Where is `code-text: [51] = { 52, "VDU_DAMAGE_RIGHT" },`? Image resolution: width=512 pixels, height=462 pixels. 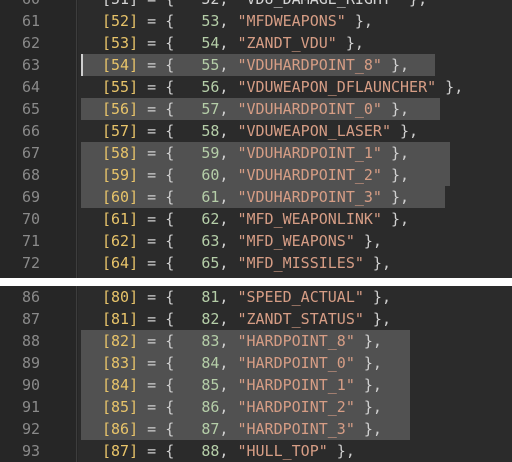
code-text: [51] = { 52, "VDU_DAMAGE_RIGHT" }, is located at coordinates (264, 5).